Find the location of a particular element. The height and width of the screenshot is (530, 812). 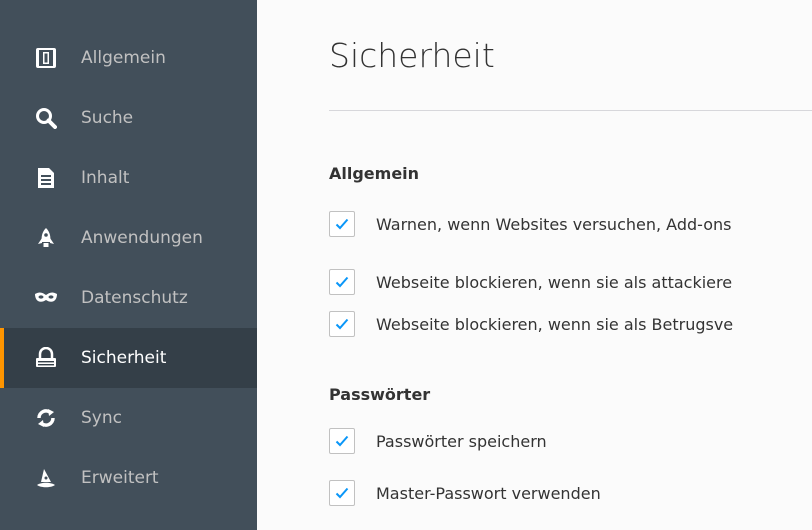

checkbox-row-master-password: Master-Passwort verwenden is located at coordinates (465, 493).